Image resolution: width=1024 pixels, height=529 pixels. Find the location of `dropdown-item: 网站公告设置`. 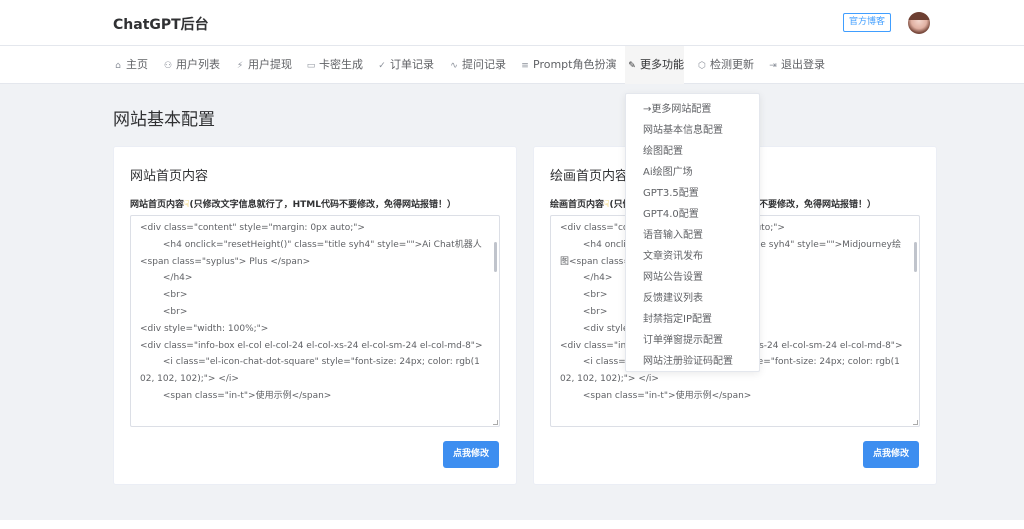

dropdown-item: 网站公告设置 is located at coordinates (692, 277).